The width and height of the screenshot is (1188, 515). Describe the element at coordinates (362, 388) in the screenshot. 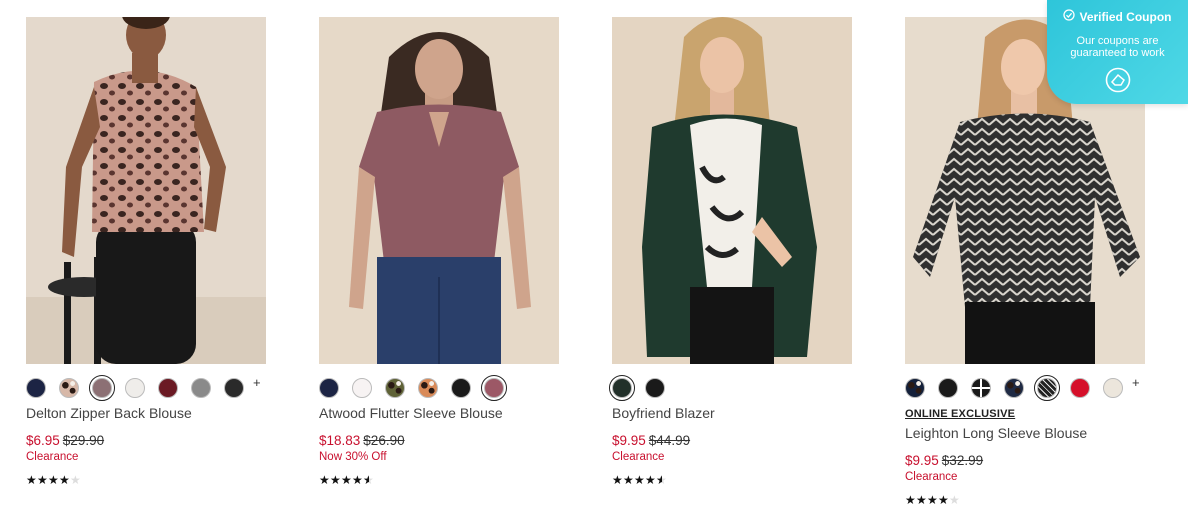

I see `white-swatch-icon` at that location.